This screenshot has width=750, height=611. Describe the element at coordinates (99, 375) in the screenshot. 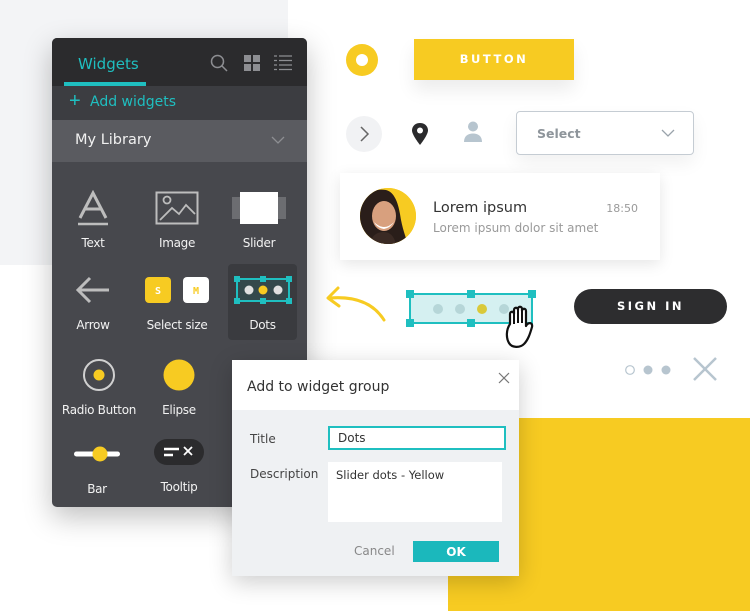

I see `radio-button-icon` at that location.